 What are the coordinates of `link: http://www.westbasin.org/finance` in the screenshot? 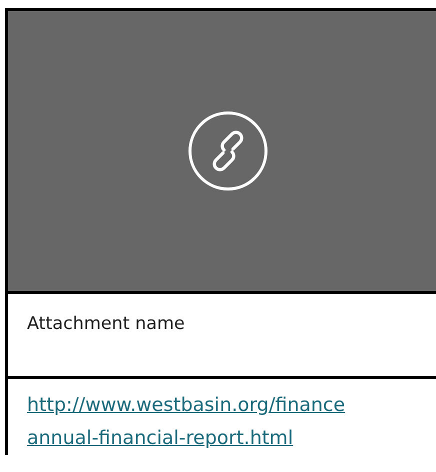 It's located at (186, 405).